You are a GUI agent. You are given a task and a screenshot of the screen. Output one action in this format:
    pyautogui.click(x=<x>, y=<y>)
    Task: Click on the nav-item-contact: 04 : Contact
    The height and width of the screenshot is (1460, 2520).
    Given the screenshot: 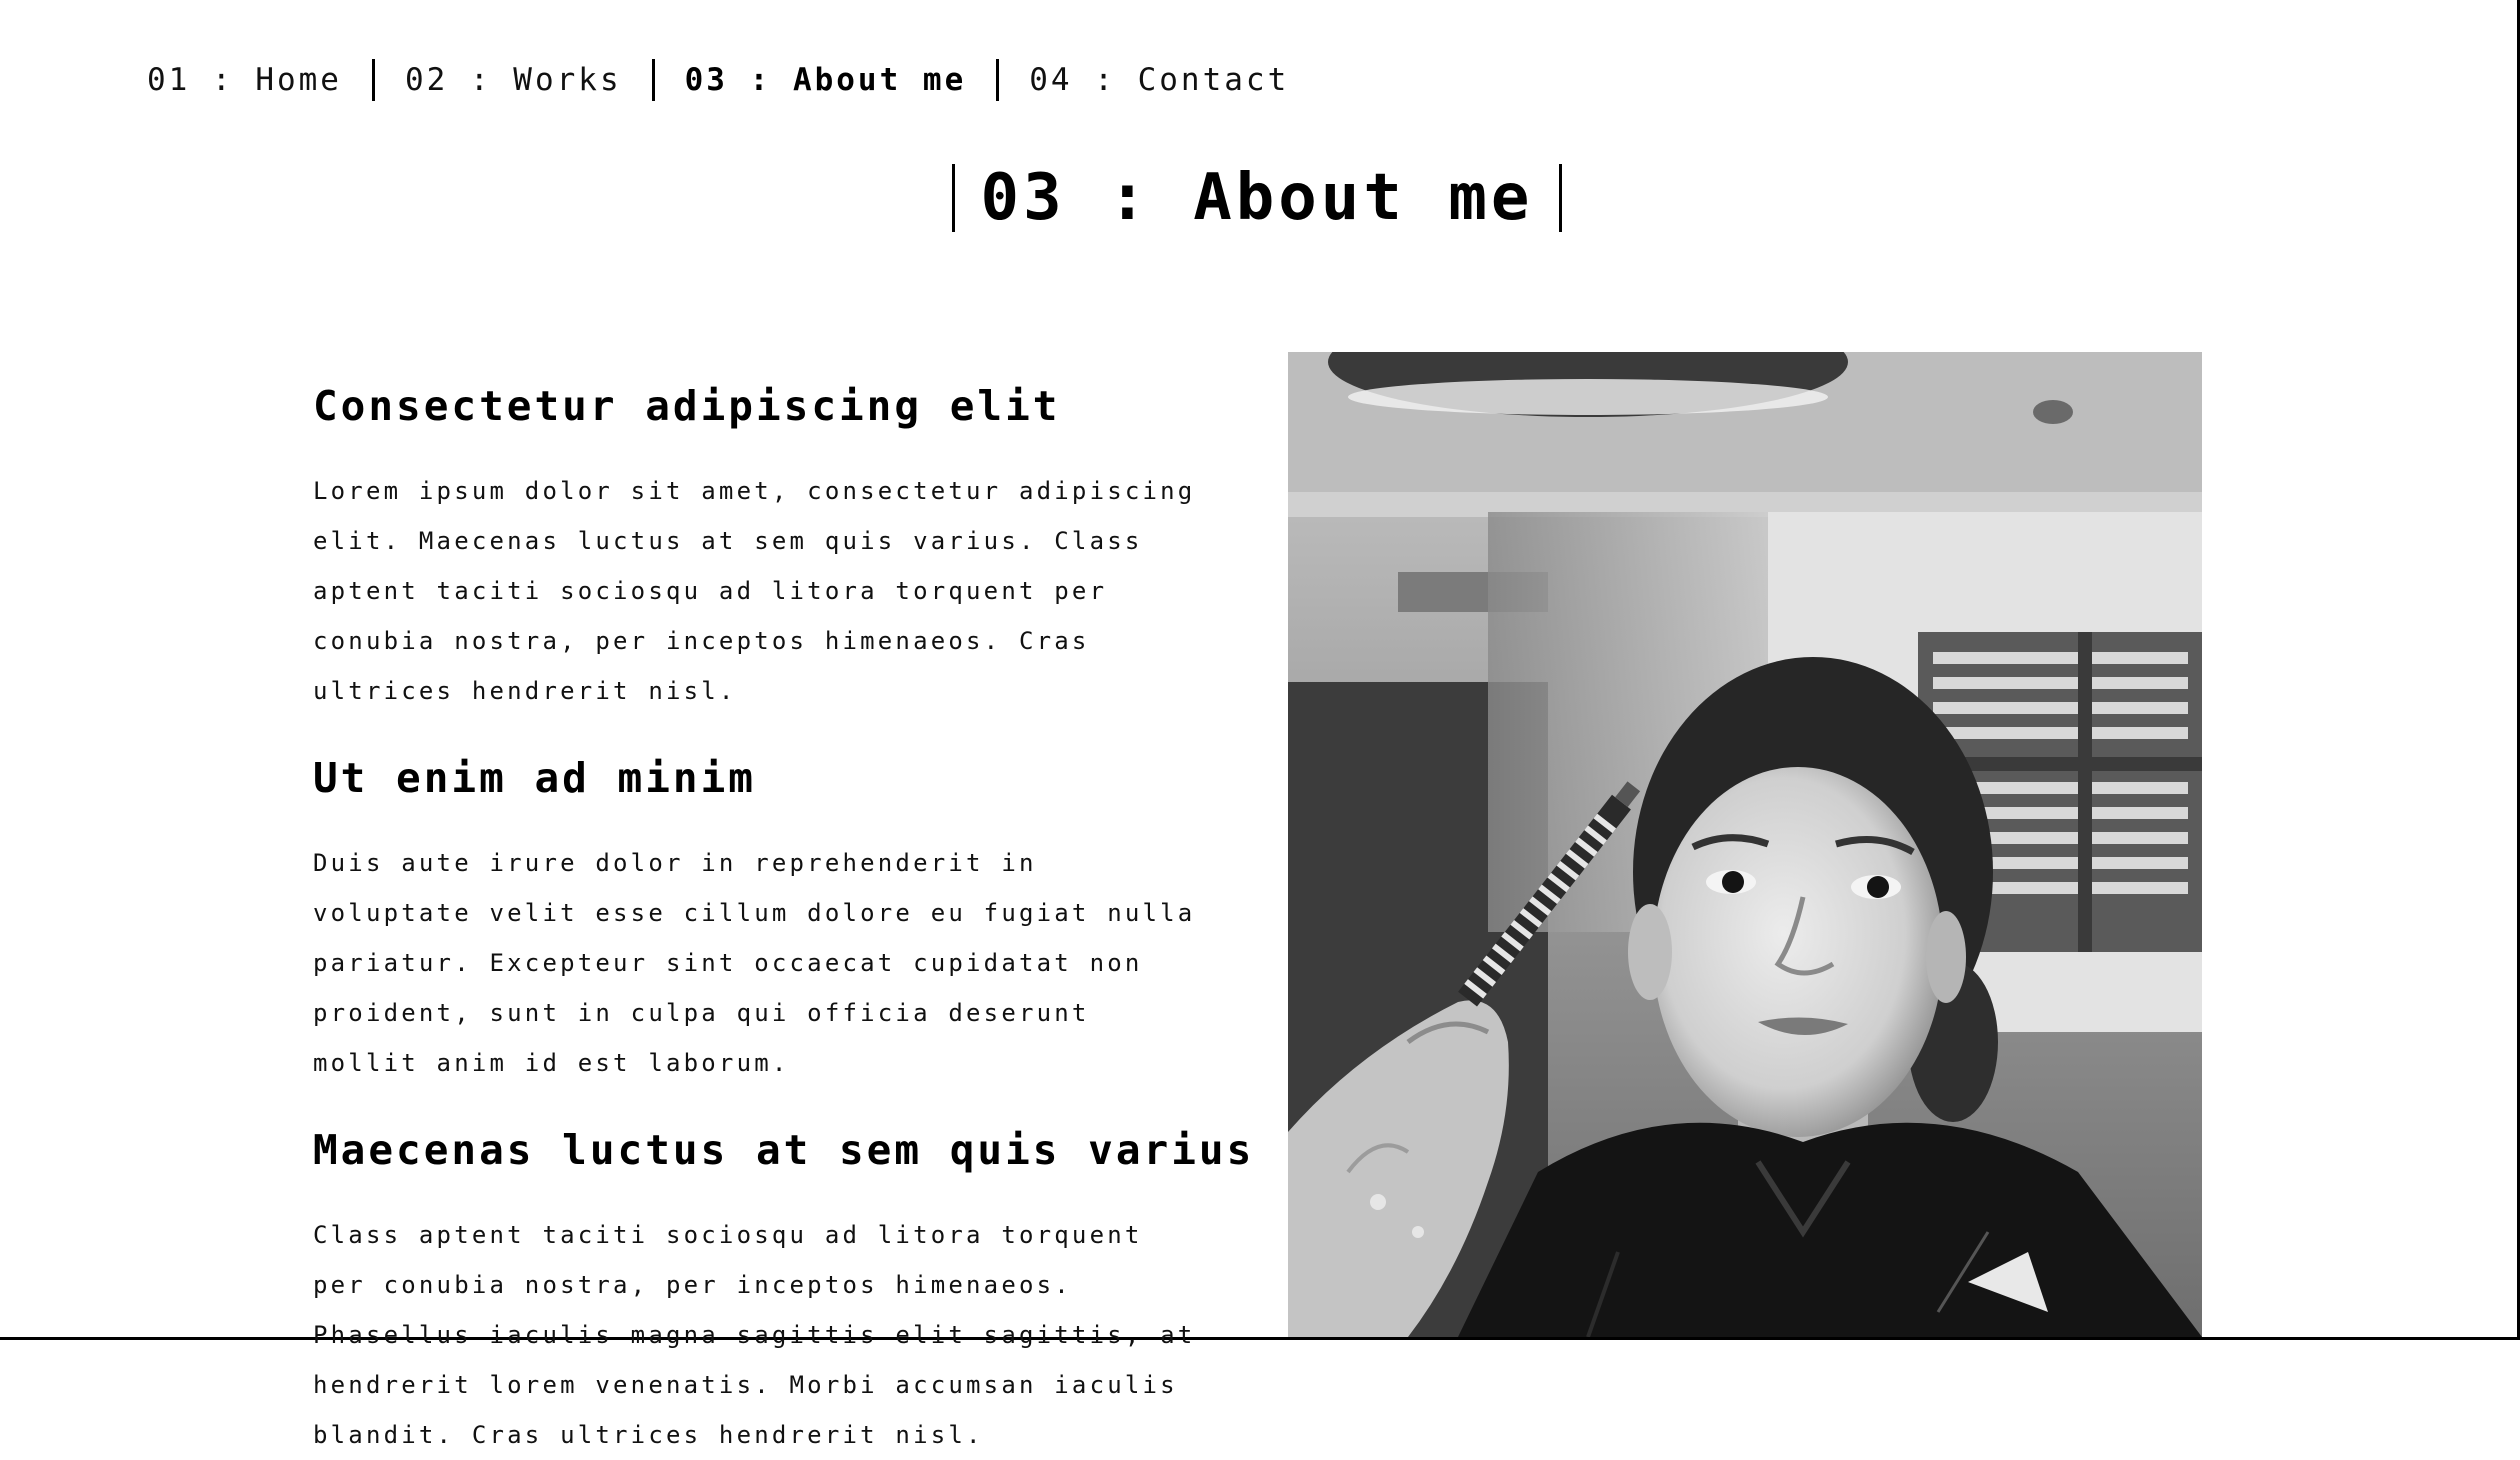 What is the action you would take?
    pyautogui.click(x=1159, y=80)
    